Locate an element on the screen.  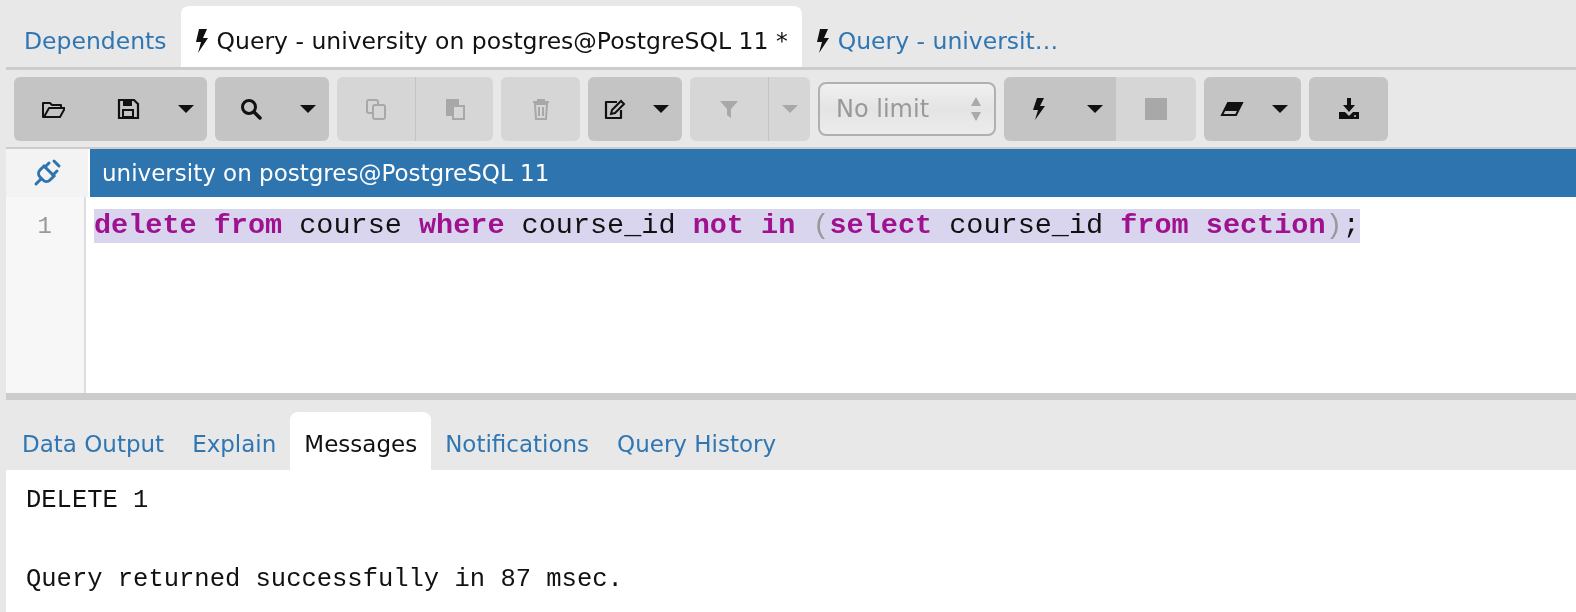
result-tab: Query History is located at coordinates (697, 441).